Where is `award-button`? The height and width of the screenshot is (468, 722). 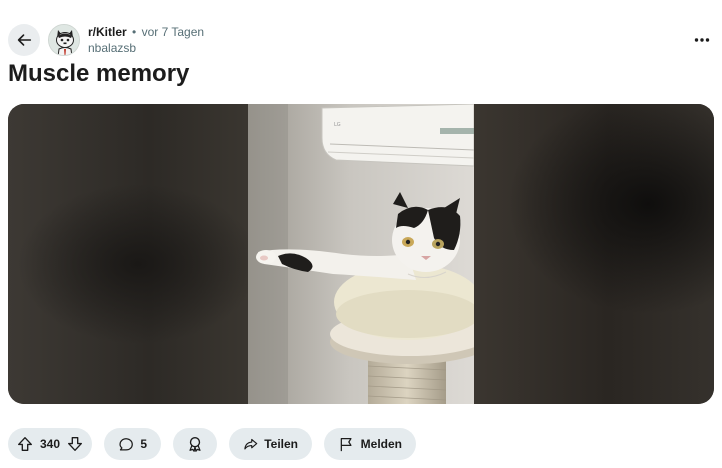
award-button is located at coordinates (195, 444).